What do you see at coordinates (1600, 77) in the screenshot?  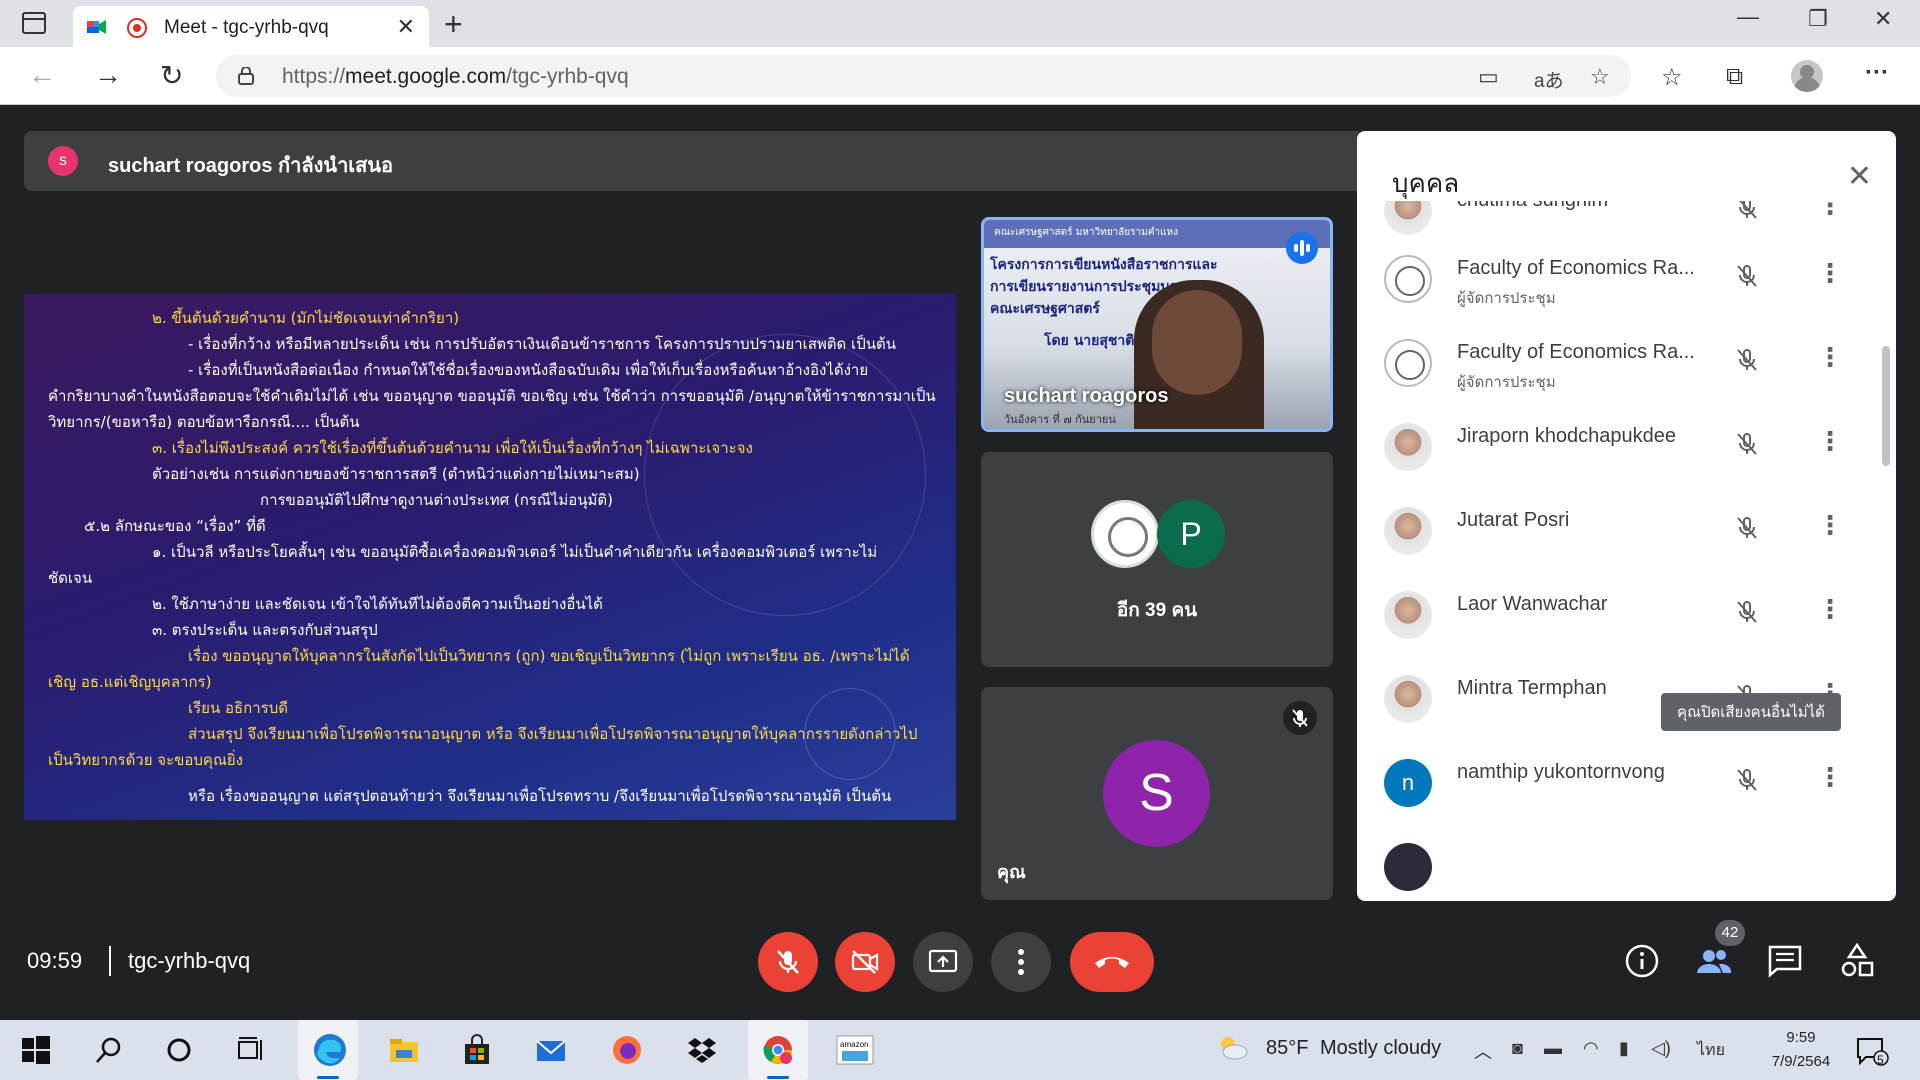 I see `add-favorite-icon: ☆` at bounding box center [1600, 77].